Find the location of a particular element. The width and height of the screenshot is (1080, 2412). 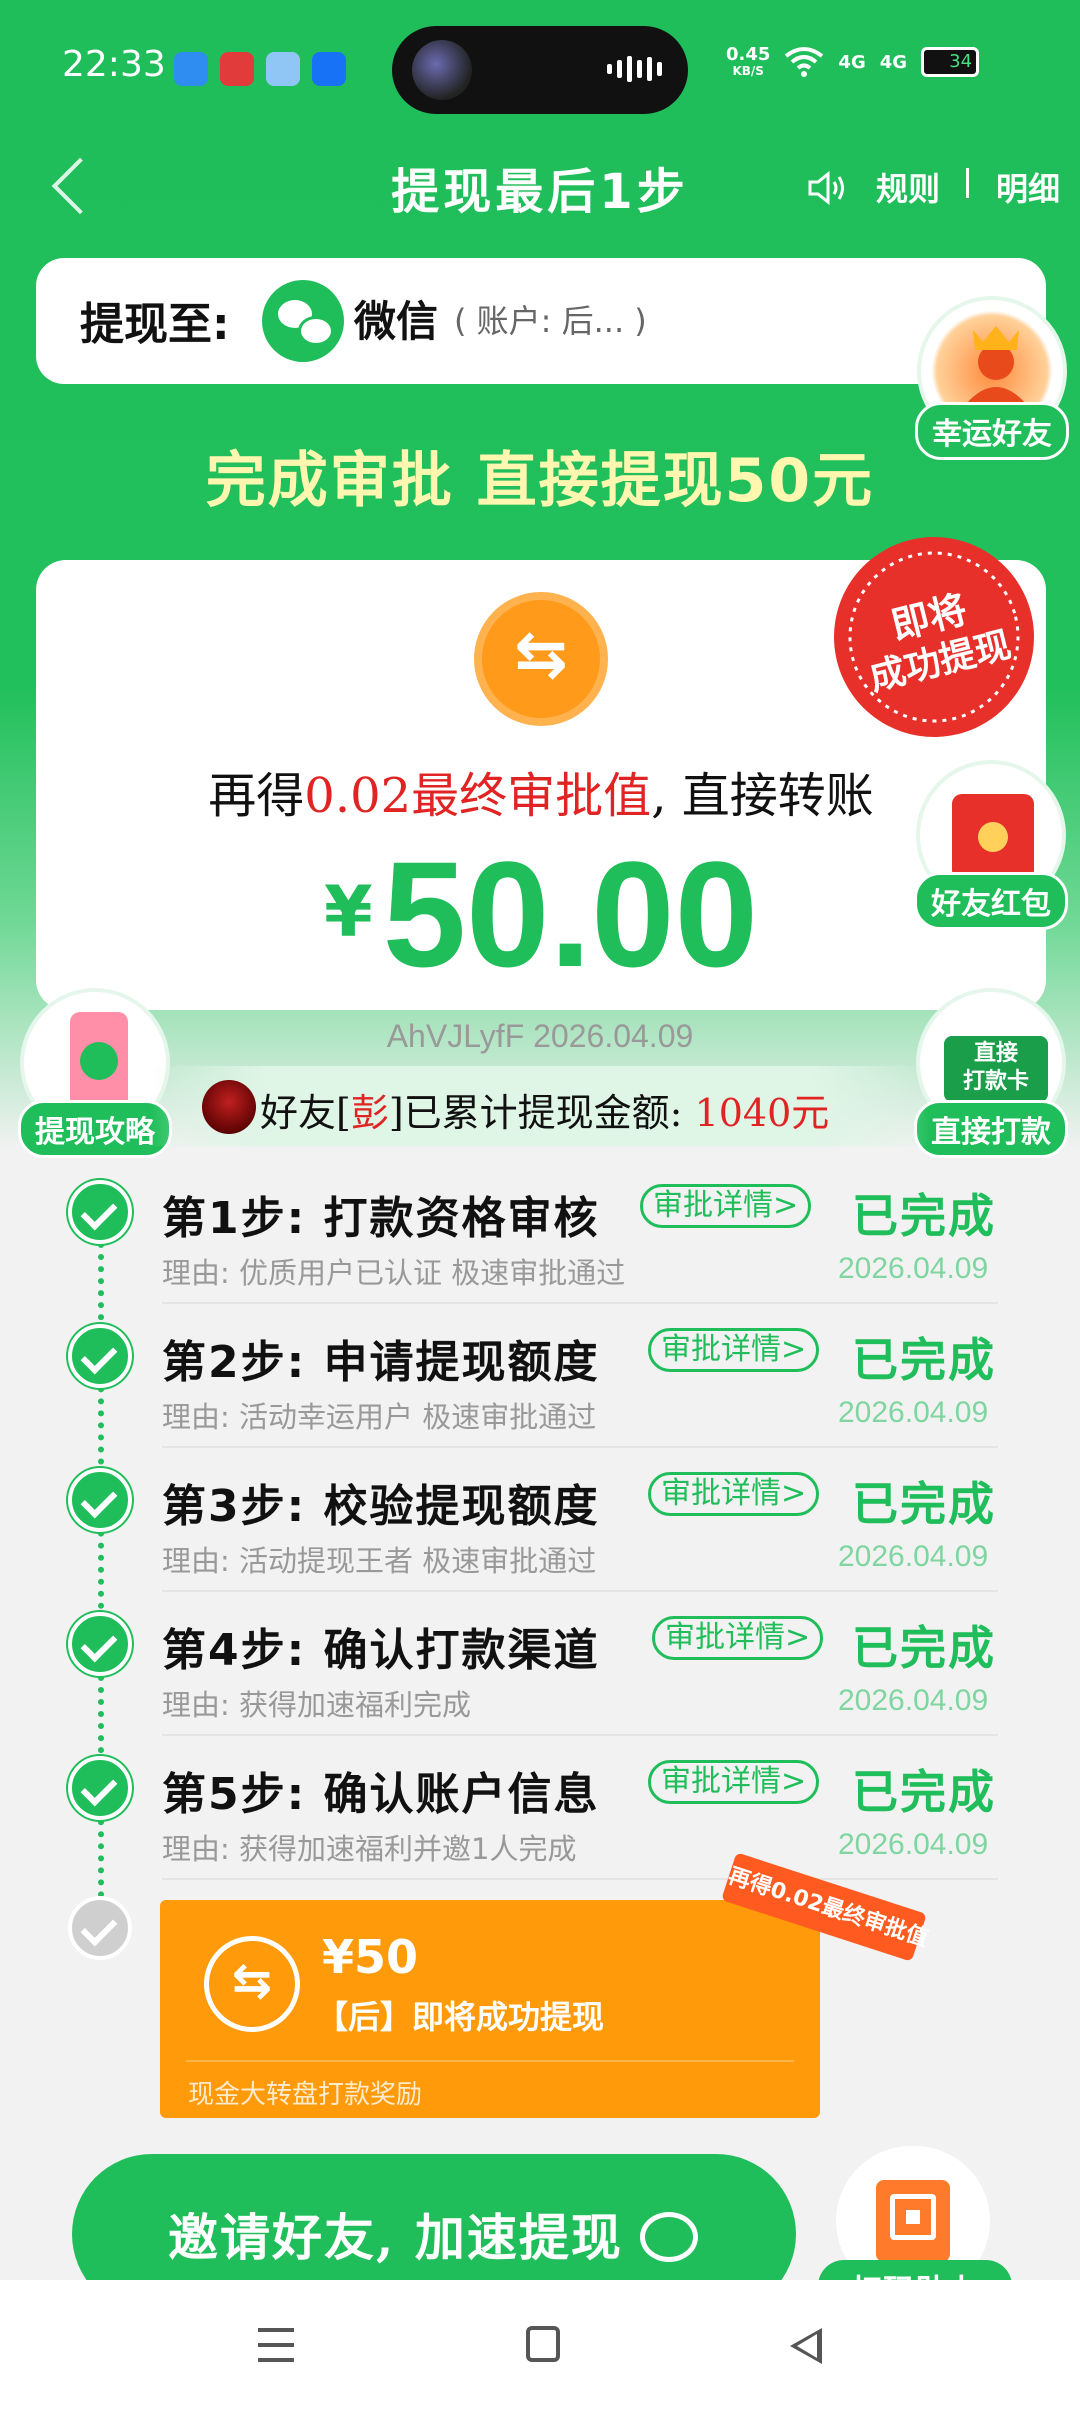

direct-pay-label: 直接打款 is located at coordinates (991, 1129).